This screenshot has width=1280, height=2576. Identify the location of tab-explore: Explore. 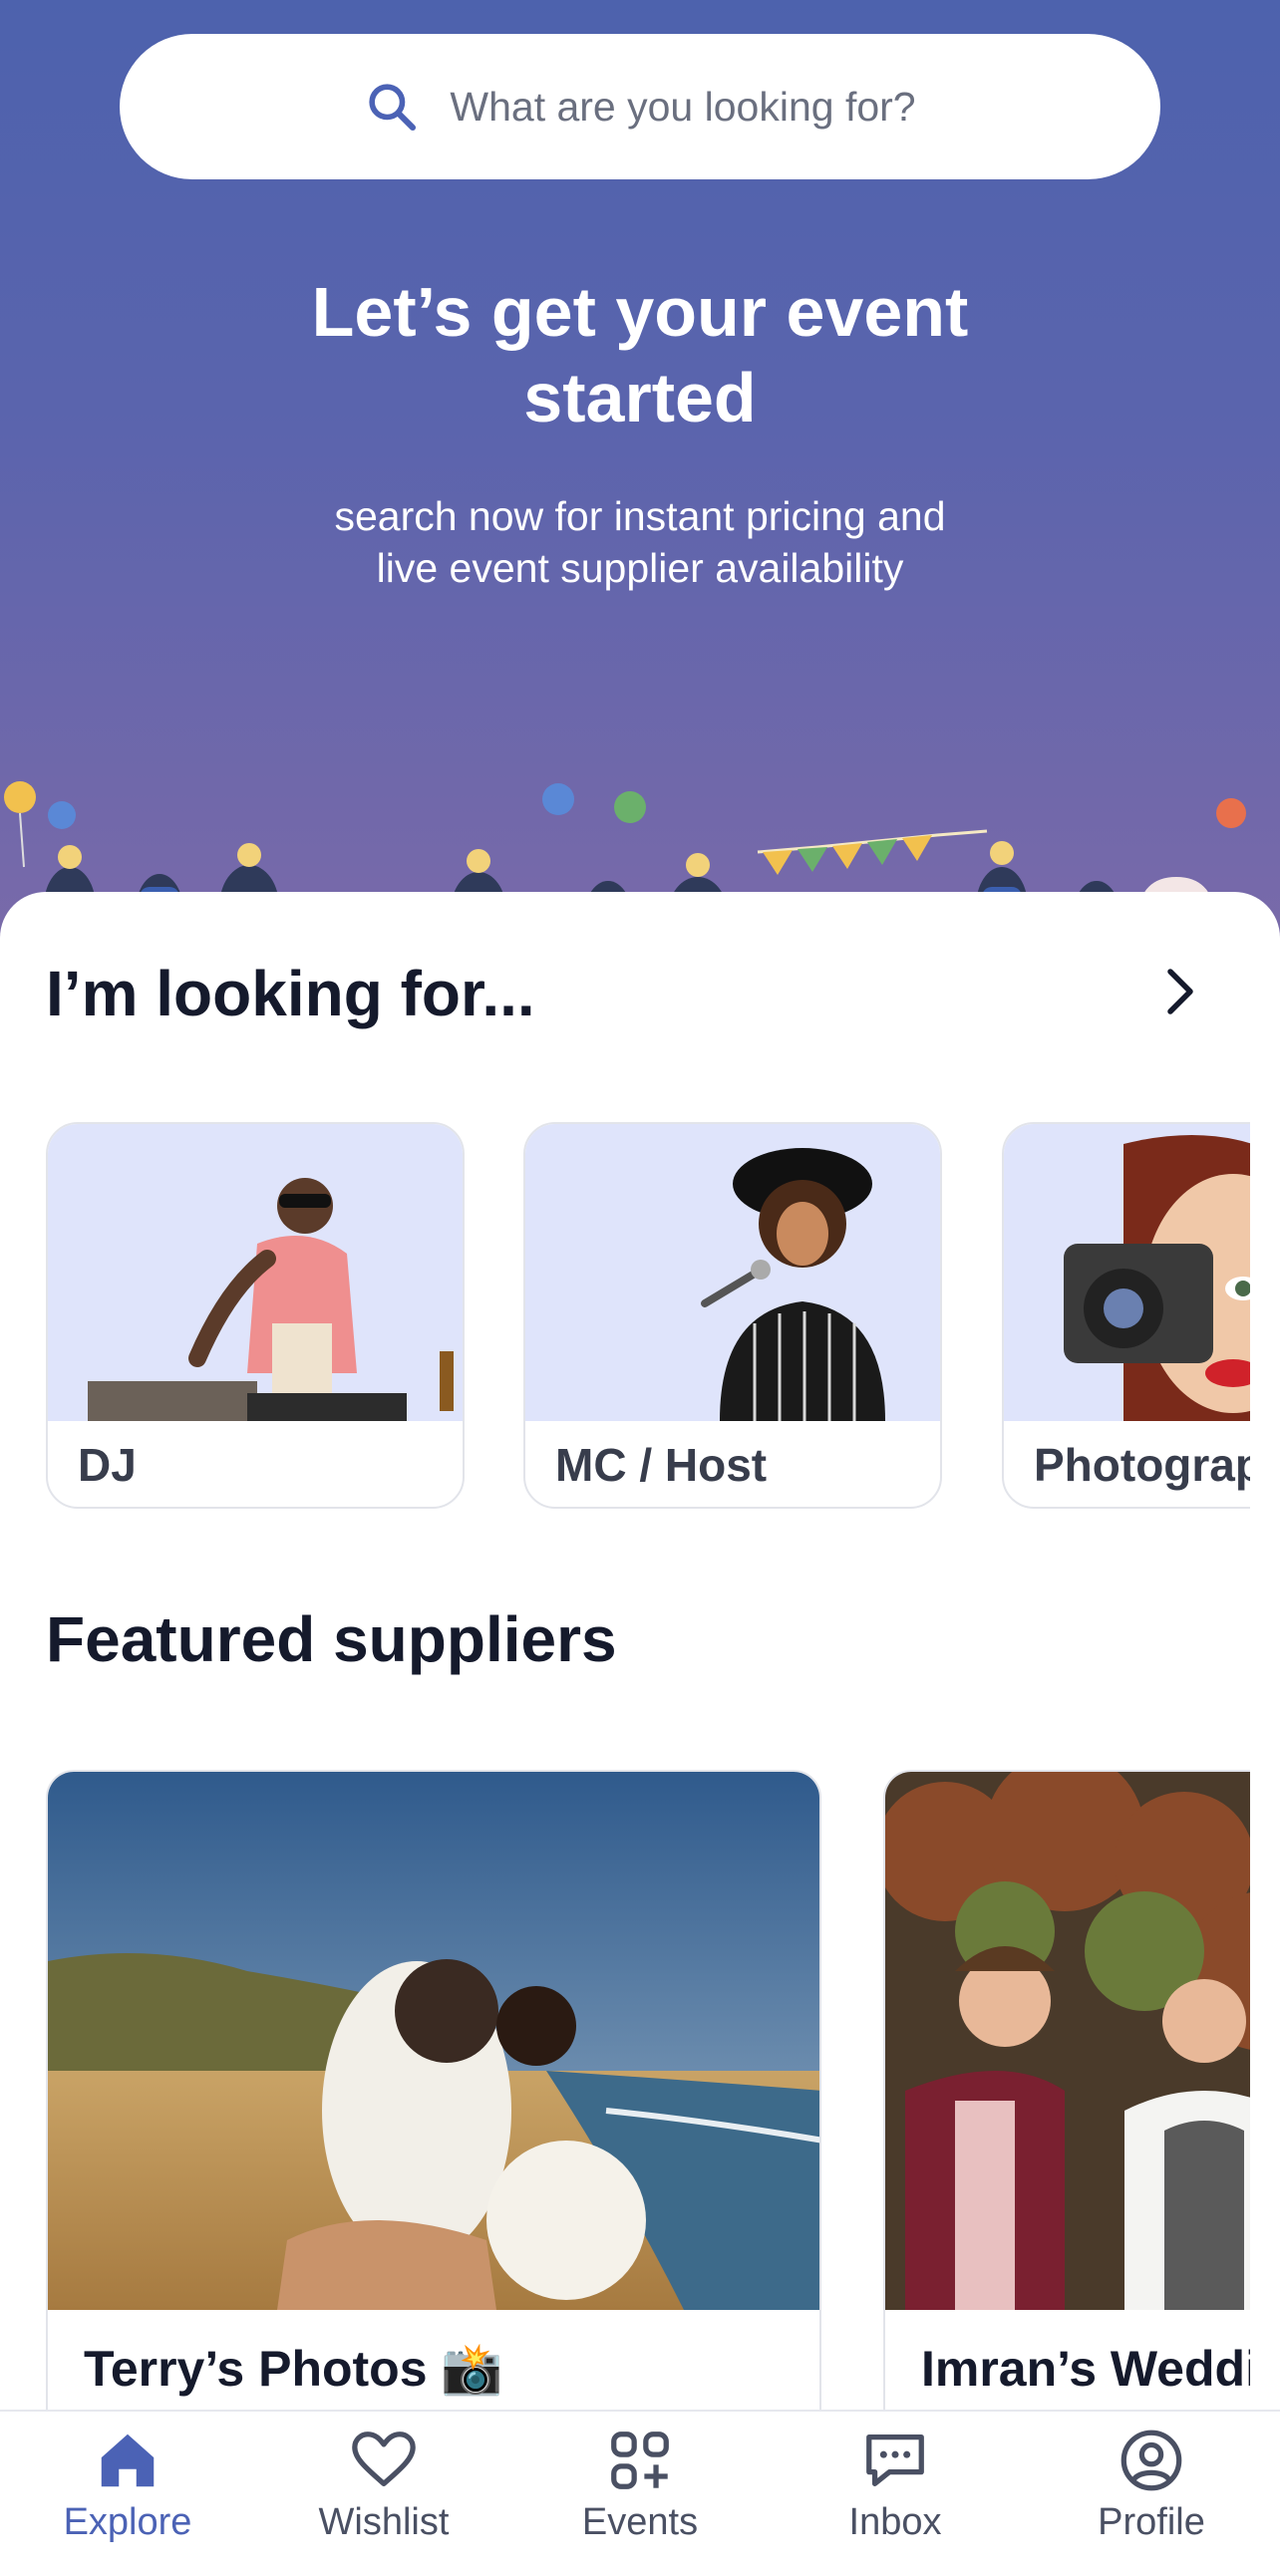
(127, 2485).